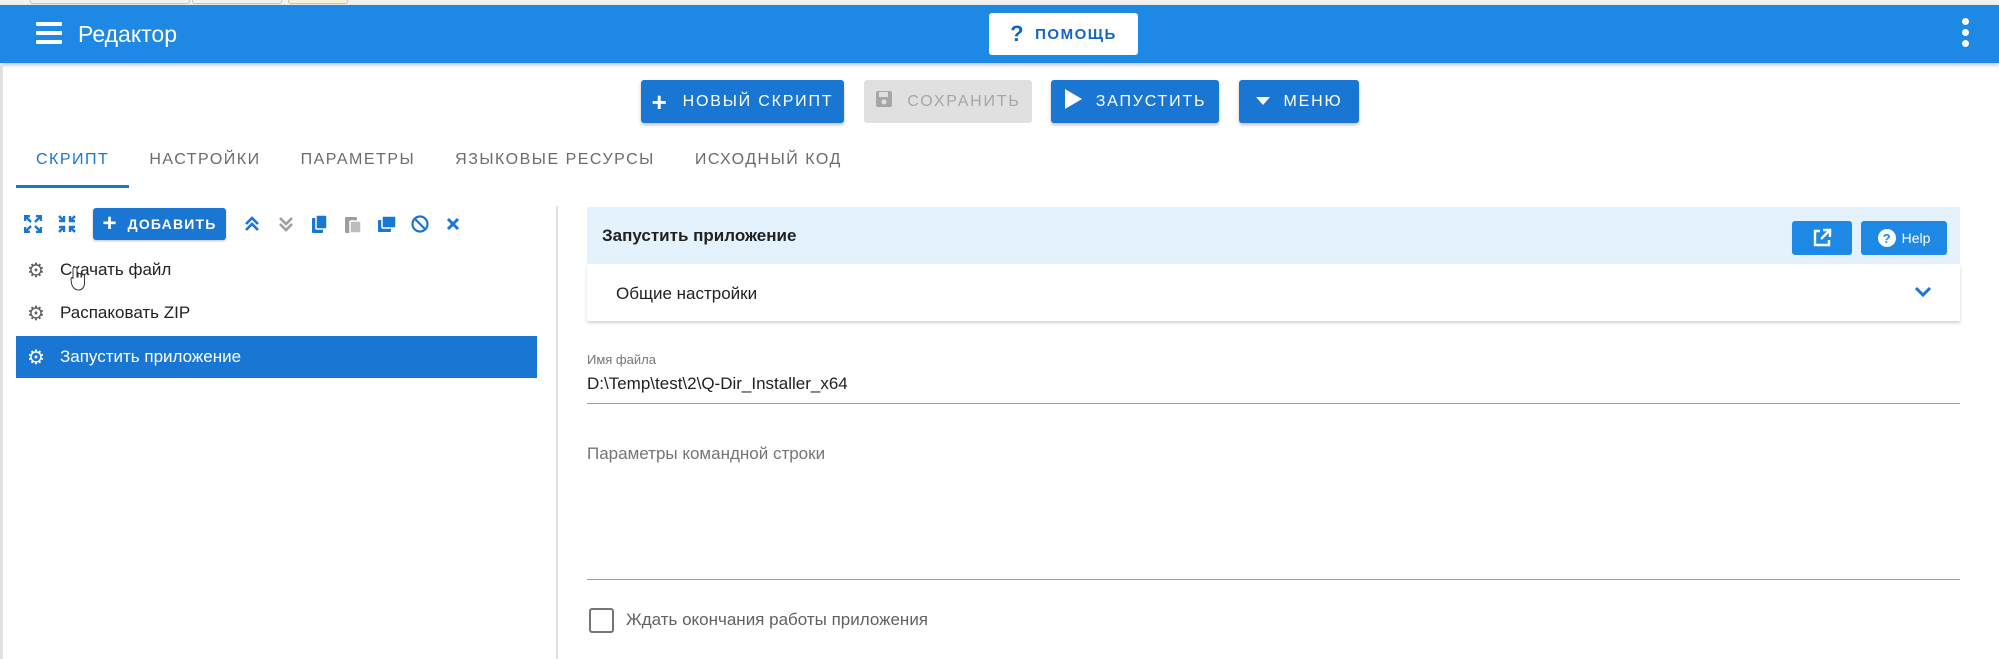 Image resolution: width=1999 pixels, height=659 pixels. I want to click on caret-down-icon, so click(1262, 102).